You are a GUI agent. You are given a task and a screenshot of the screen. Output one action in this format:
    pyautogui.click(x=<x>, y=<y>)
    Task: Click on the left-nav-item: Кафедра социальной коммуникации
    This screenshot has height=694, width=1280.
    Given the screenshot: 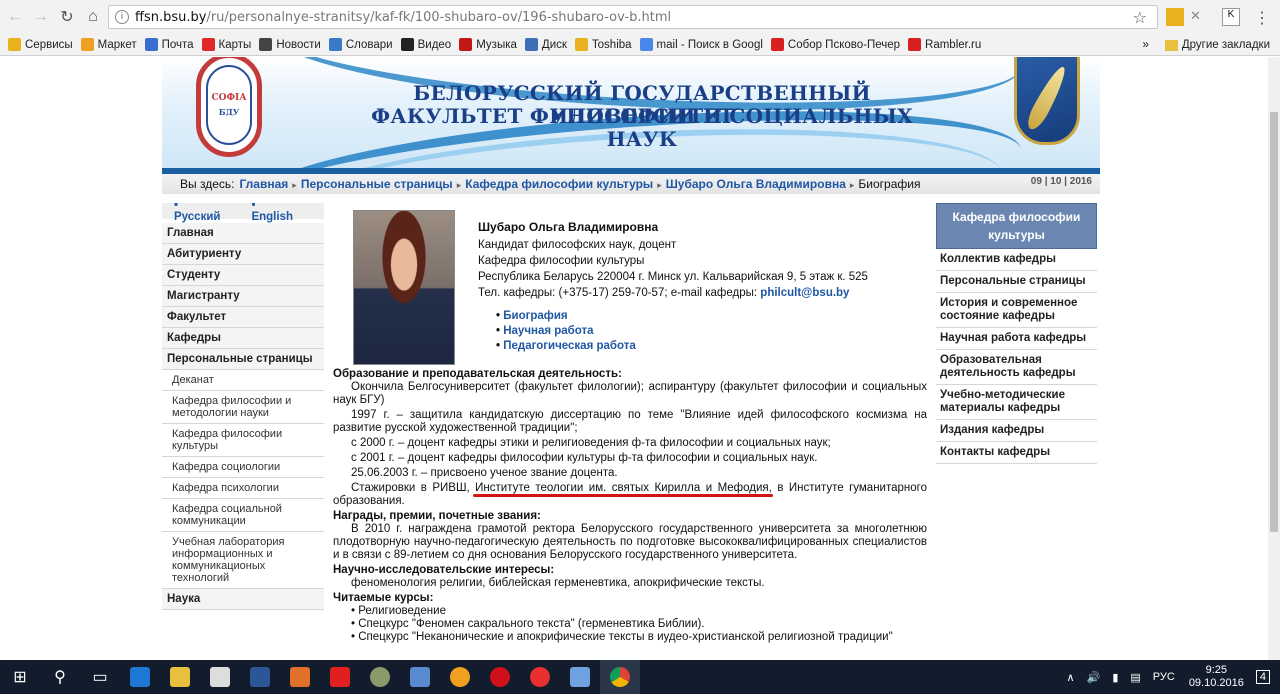 What is the action you would take?
    pyautogui.click(x=243, y=515)
    